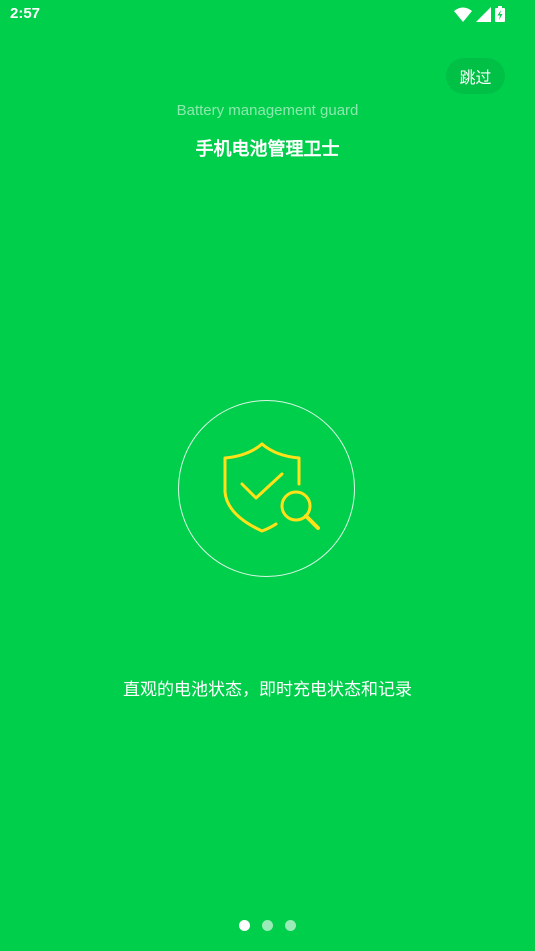 The height and width of the screenshot is (951, 535). I want to click on page-title: 手机电池管理卫士, so click(267, 149).